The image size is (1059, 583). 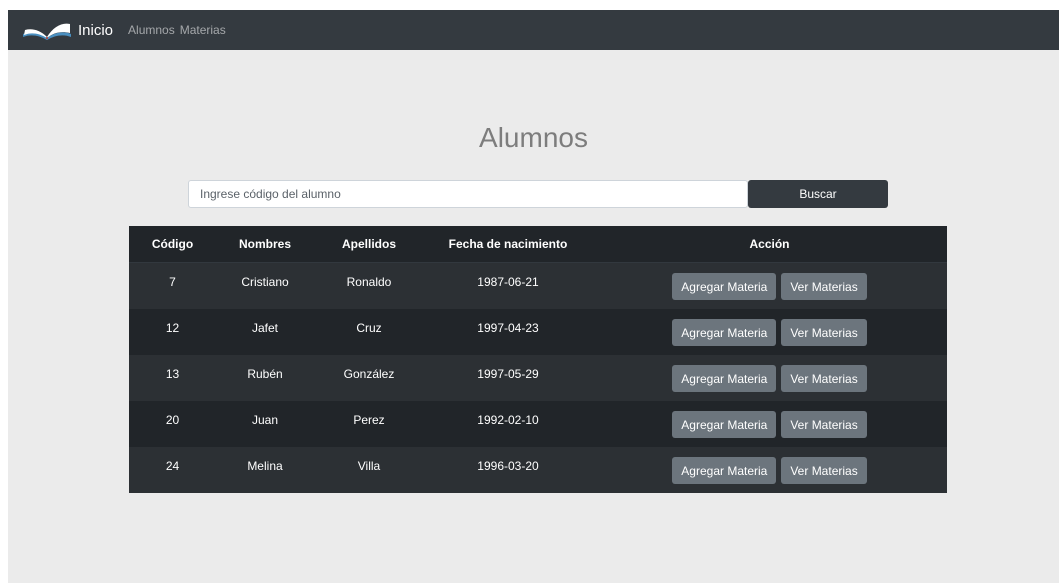 What do you see at coordinates (468, 194) in the screenshot?
I see `search-input` at bounding box center [468, 194].